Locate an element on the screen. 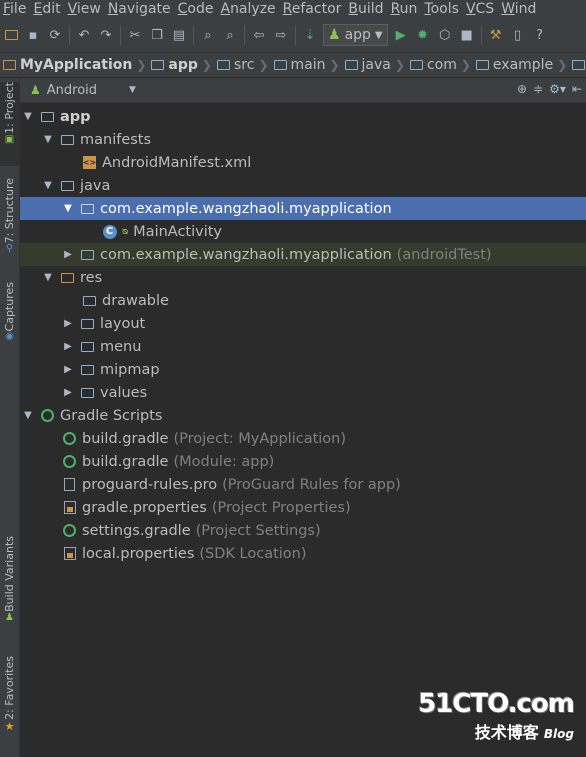 This screenshot has height=757, width=586. menu-view: View is located at coordinates (85, 9).